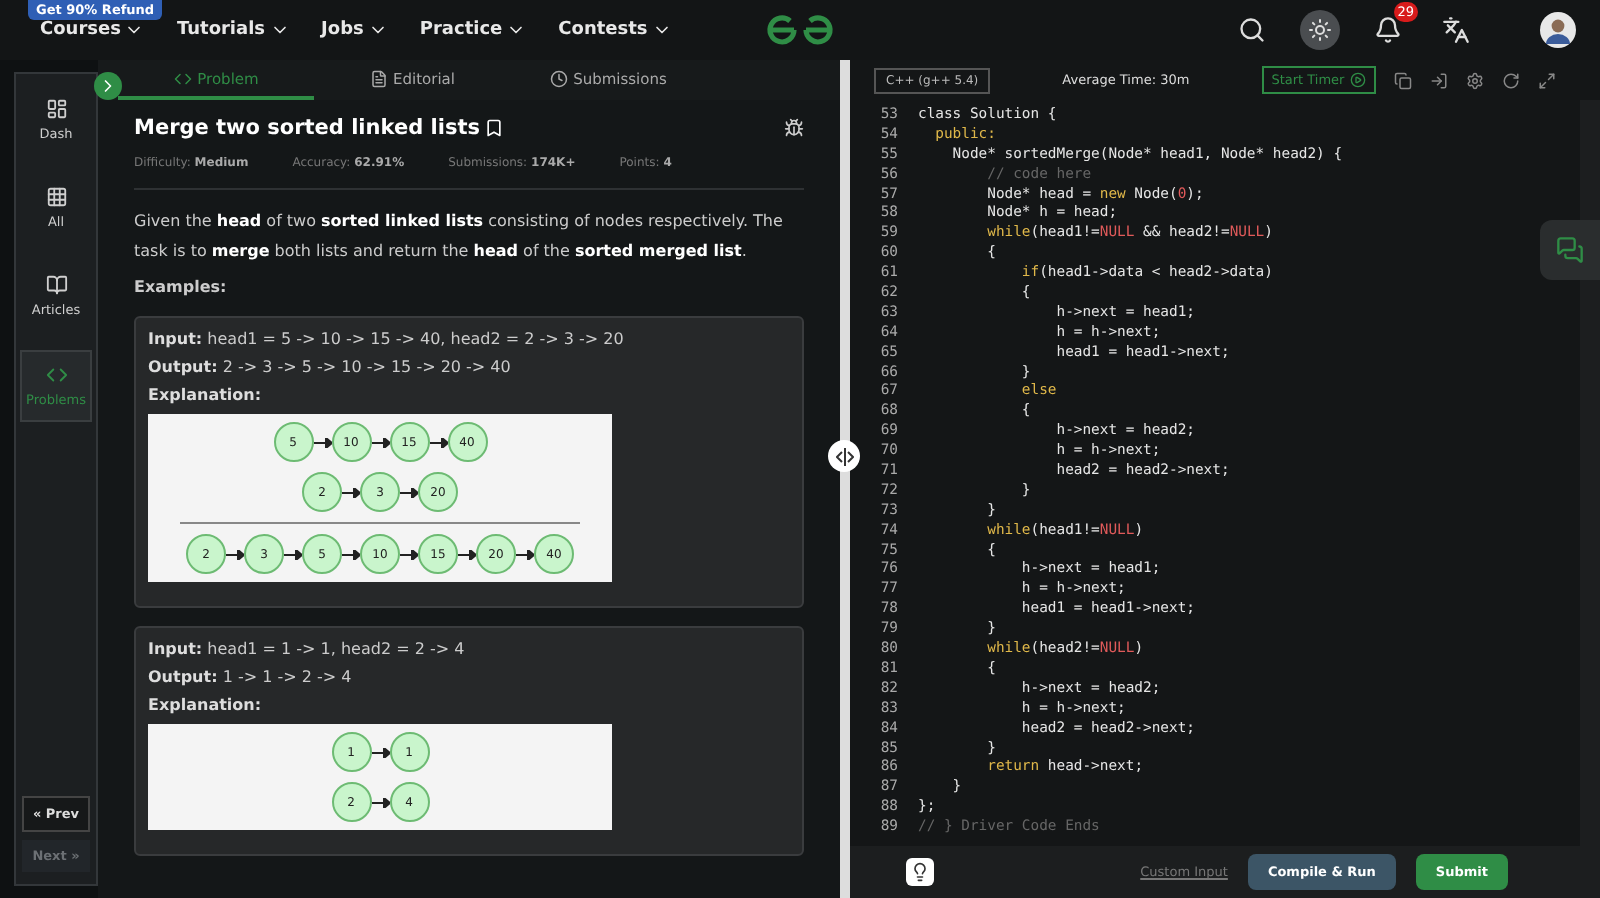 The image size is (1600, 898). I want to click on hint-button, so click(920, 872).